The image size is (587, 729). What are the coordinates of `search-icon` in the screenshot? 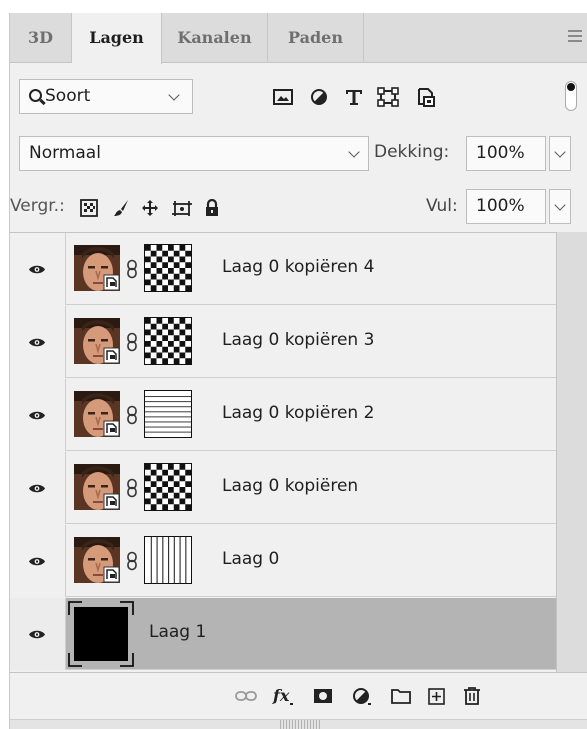 It's located at (35, 95).